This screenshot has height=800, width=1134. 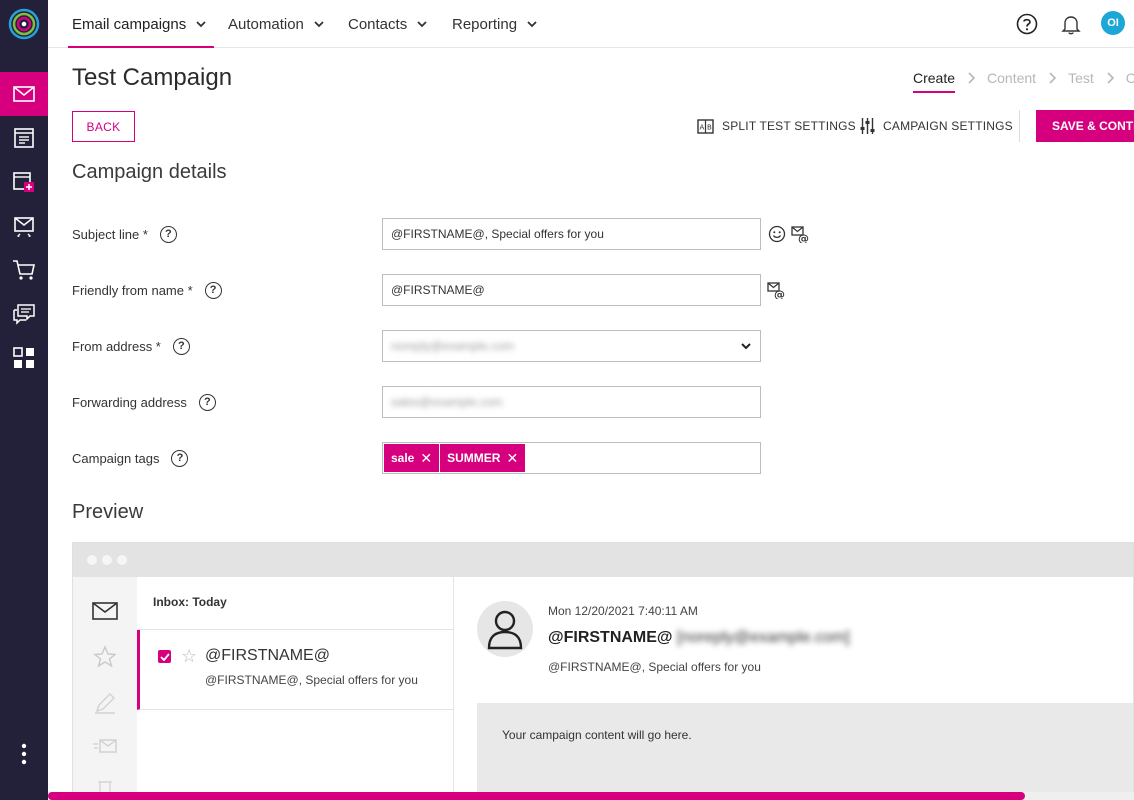 What do you see at coordinates (483, 458) in the screenshot?
I see `tag-chip: SUMMER ✕` at bounding box center [483, 458].